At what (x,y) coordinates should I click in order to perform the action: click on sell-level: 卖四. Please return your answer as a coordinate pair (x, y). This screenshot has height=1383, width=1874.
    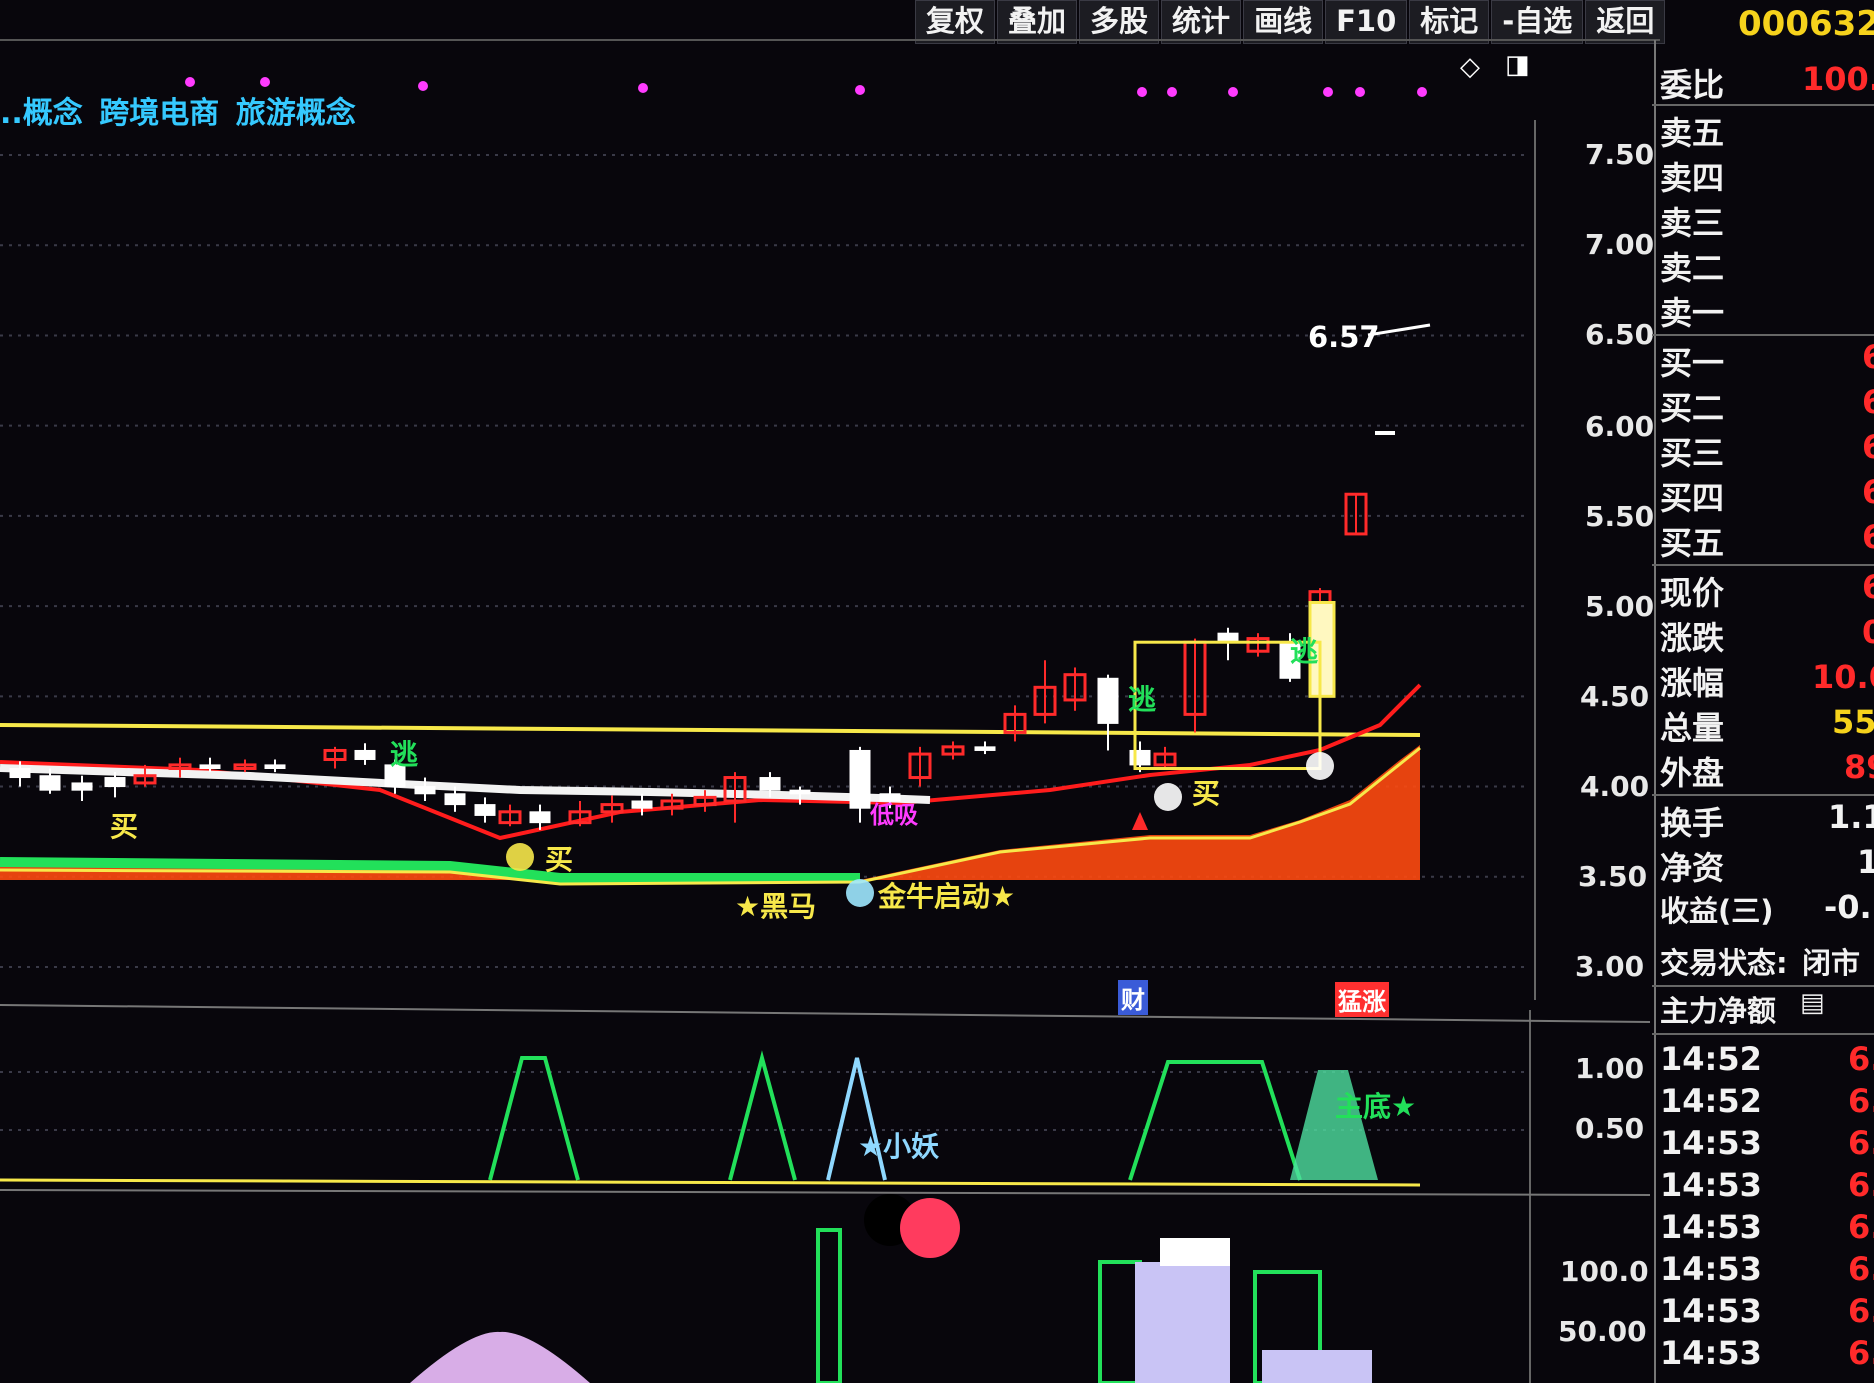
    Looking at the image, I should click on (1692, 178).